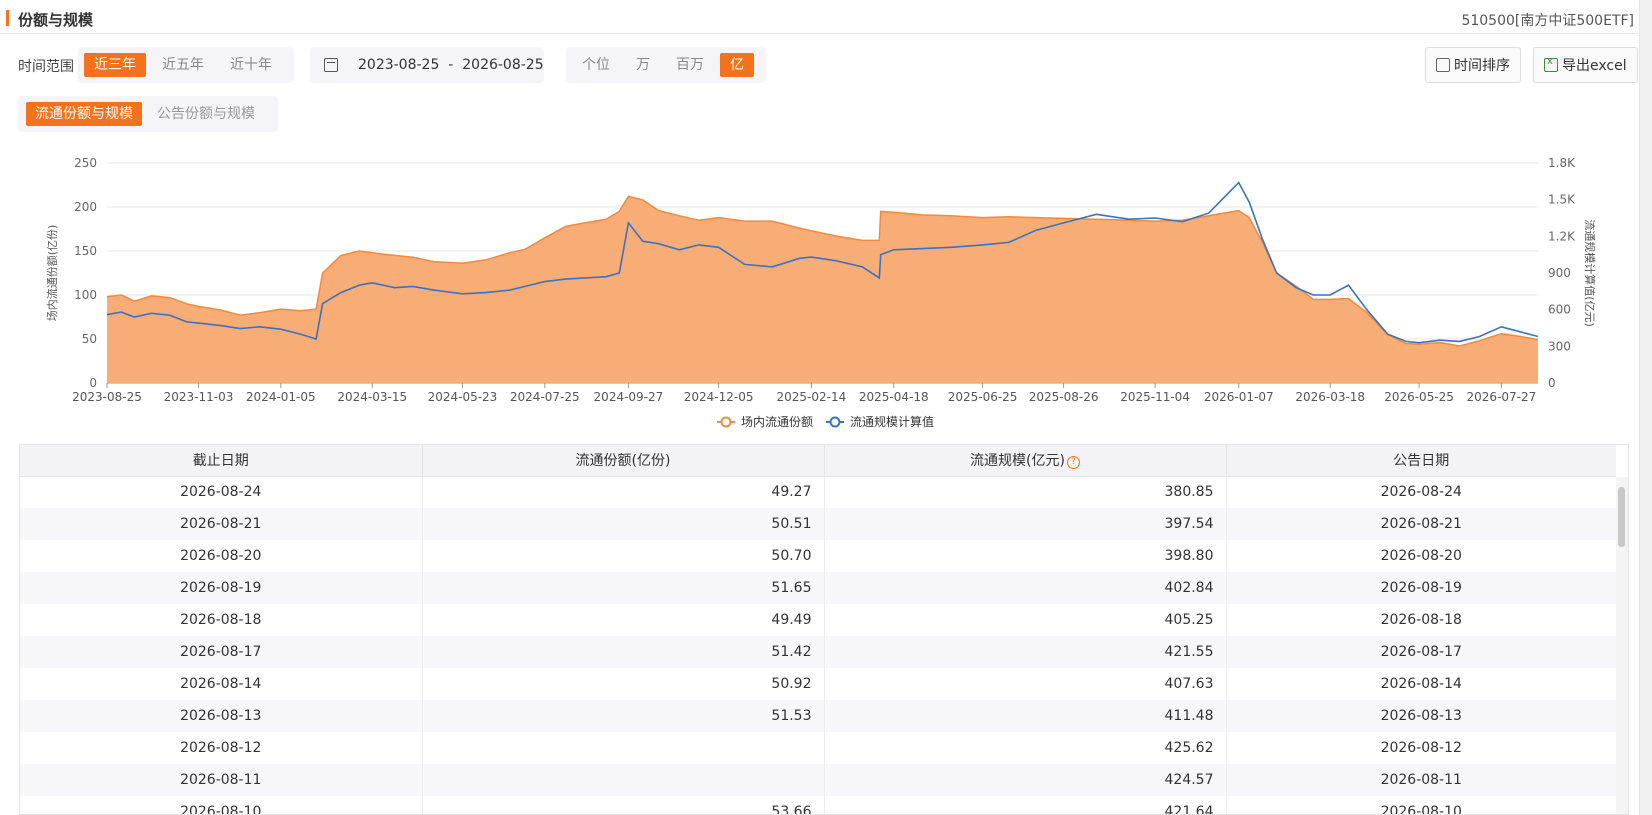  I want to click on x-tick-label: 2025-04-18, so click(894, 397).